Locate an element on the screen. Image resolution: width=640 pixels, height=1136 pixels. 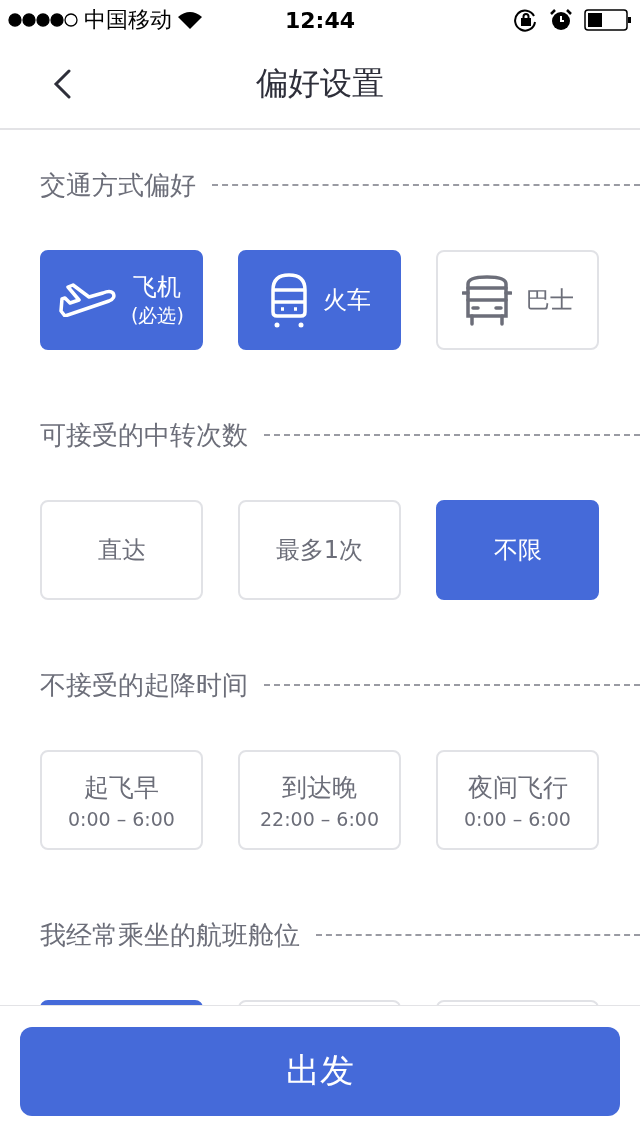
time-option: 起飞早 0:00 – 6:00 is located at coordinates (121, 800).